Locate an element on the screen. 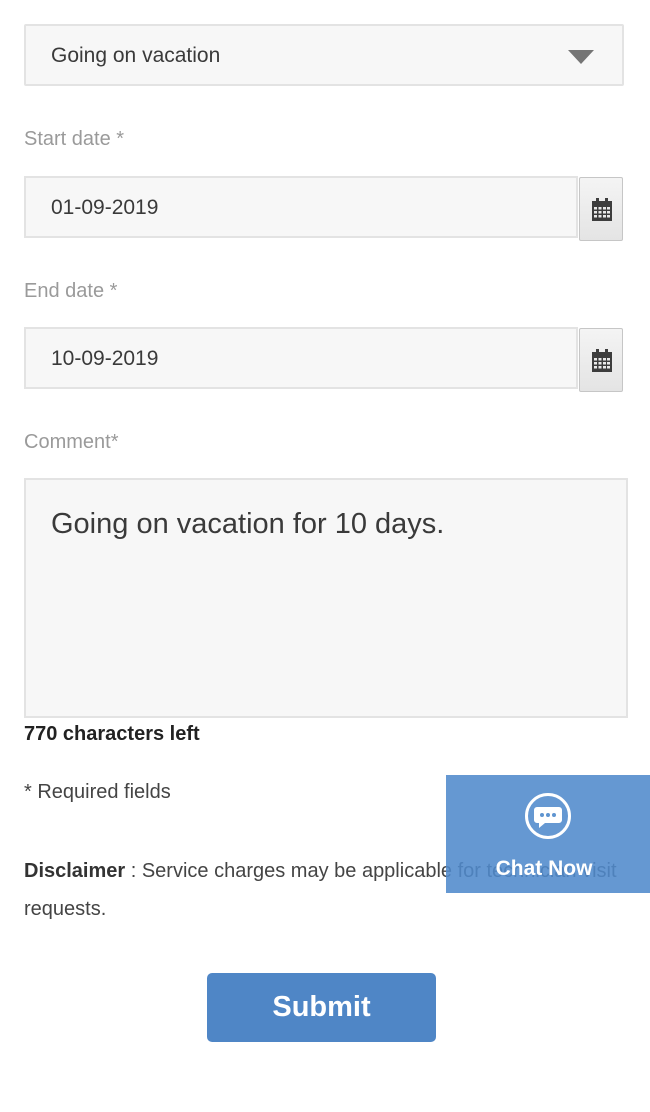 This screenshot has height=1112, width=650. chat-bubble-icon is located at coordinates (548, 816).